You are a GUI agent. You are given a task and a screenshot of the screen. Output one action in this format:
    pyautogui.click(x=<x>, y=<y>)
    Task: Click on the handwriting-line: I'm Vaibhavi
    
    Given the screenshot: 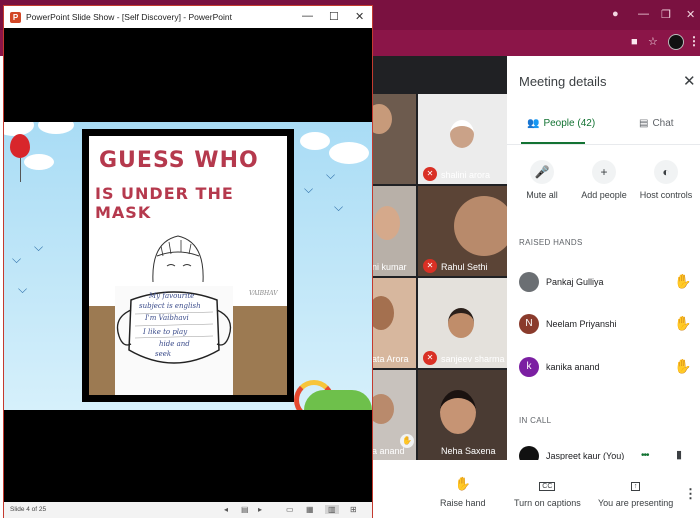 What is the action you would take?
    pyautogui.click(x=167, y=318)
    